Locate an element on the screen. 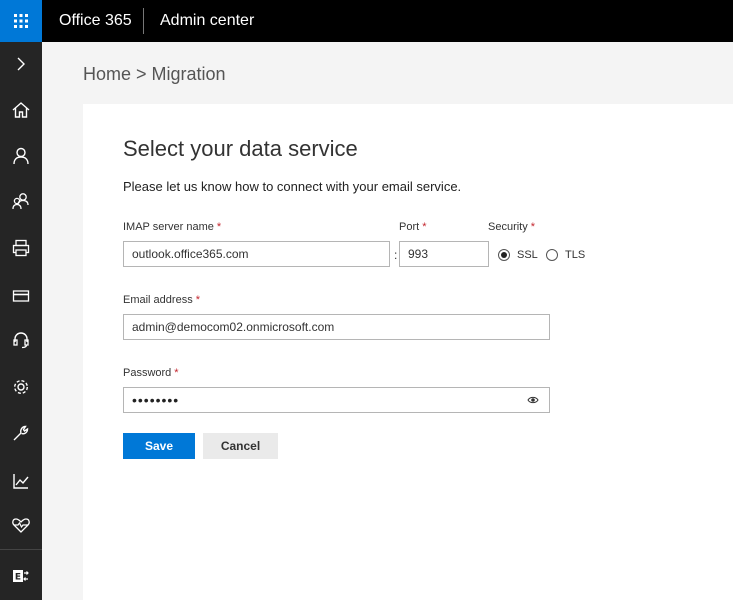 This screenshot has width=733, height=600. password-input: •••••••• is located at coordinates (336, 400).